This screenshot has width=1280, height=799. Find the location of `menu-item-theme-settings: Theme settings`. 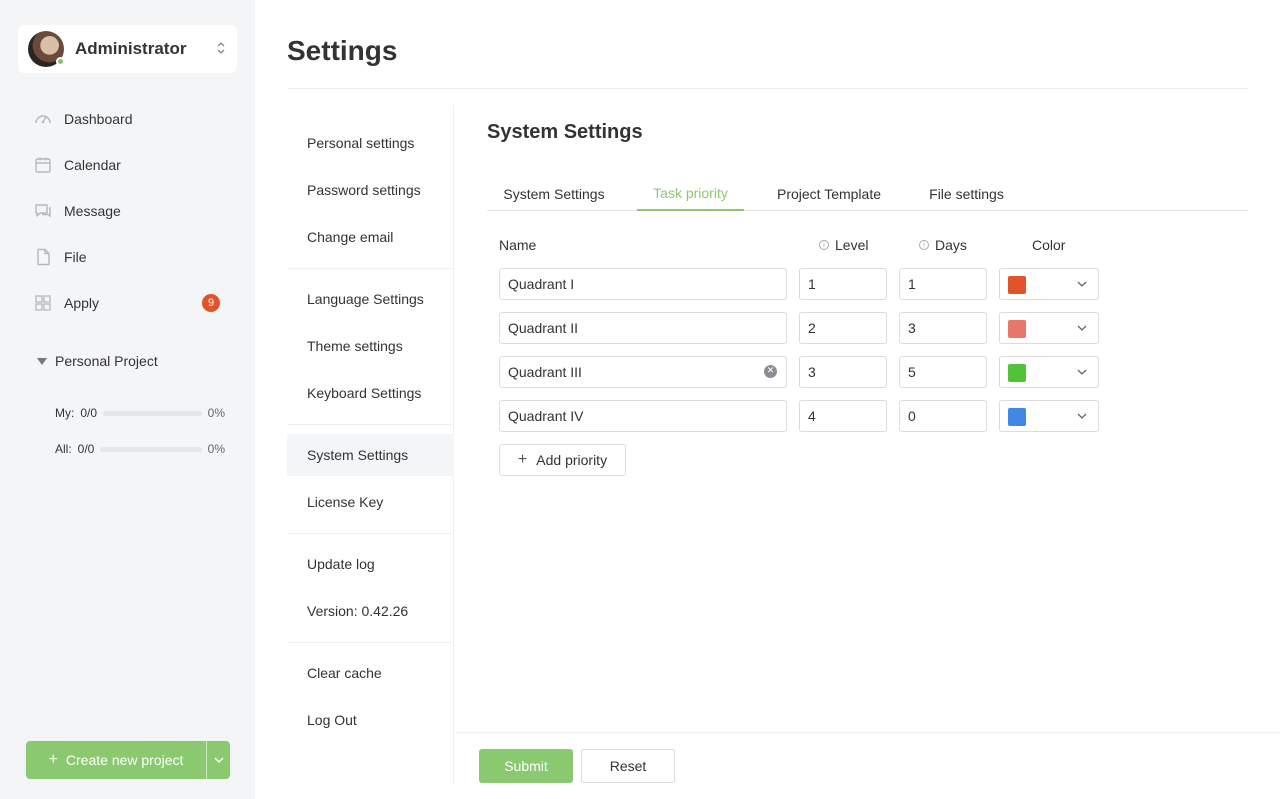

menu-item-theme-settings: Theme settings is located at coordinates (370, 346).